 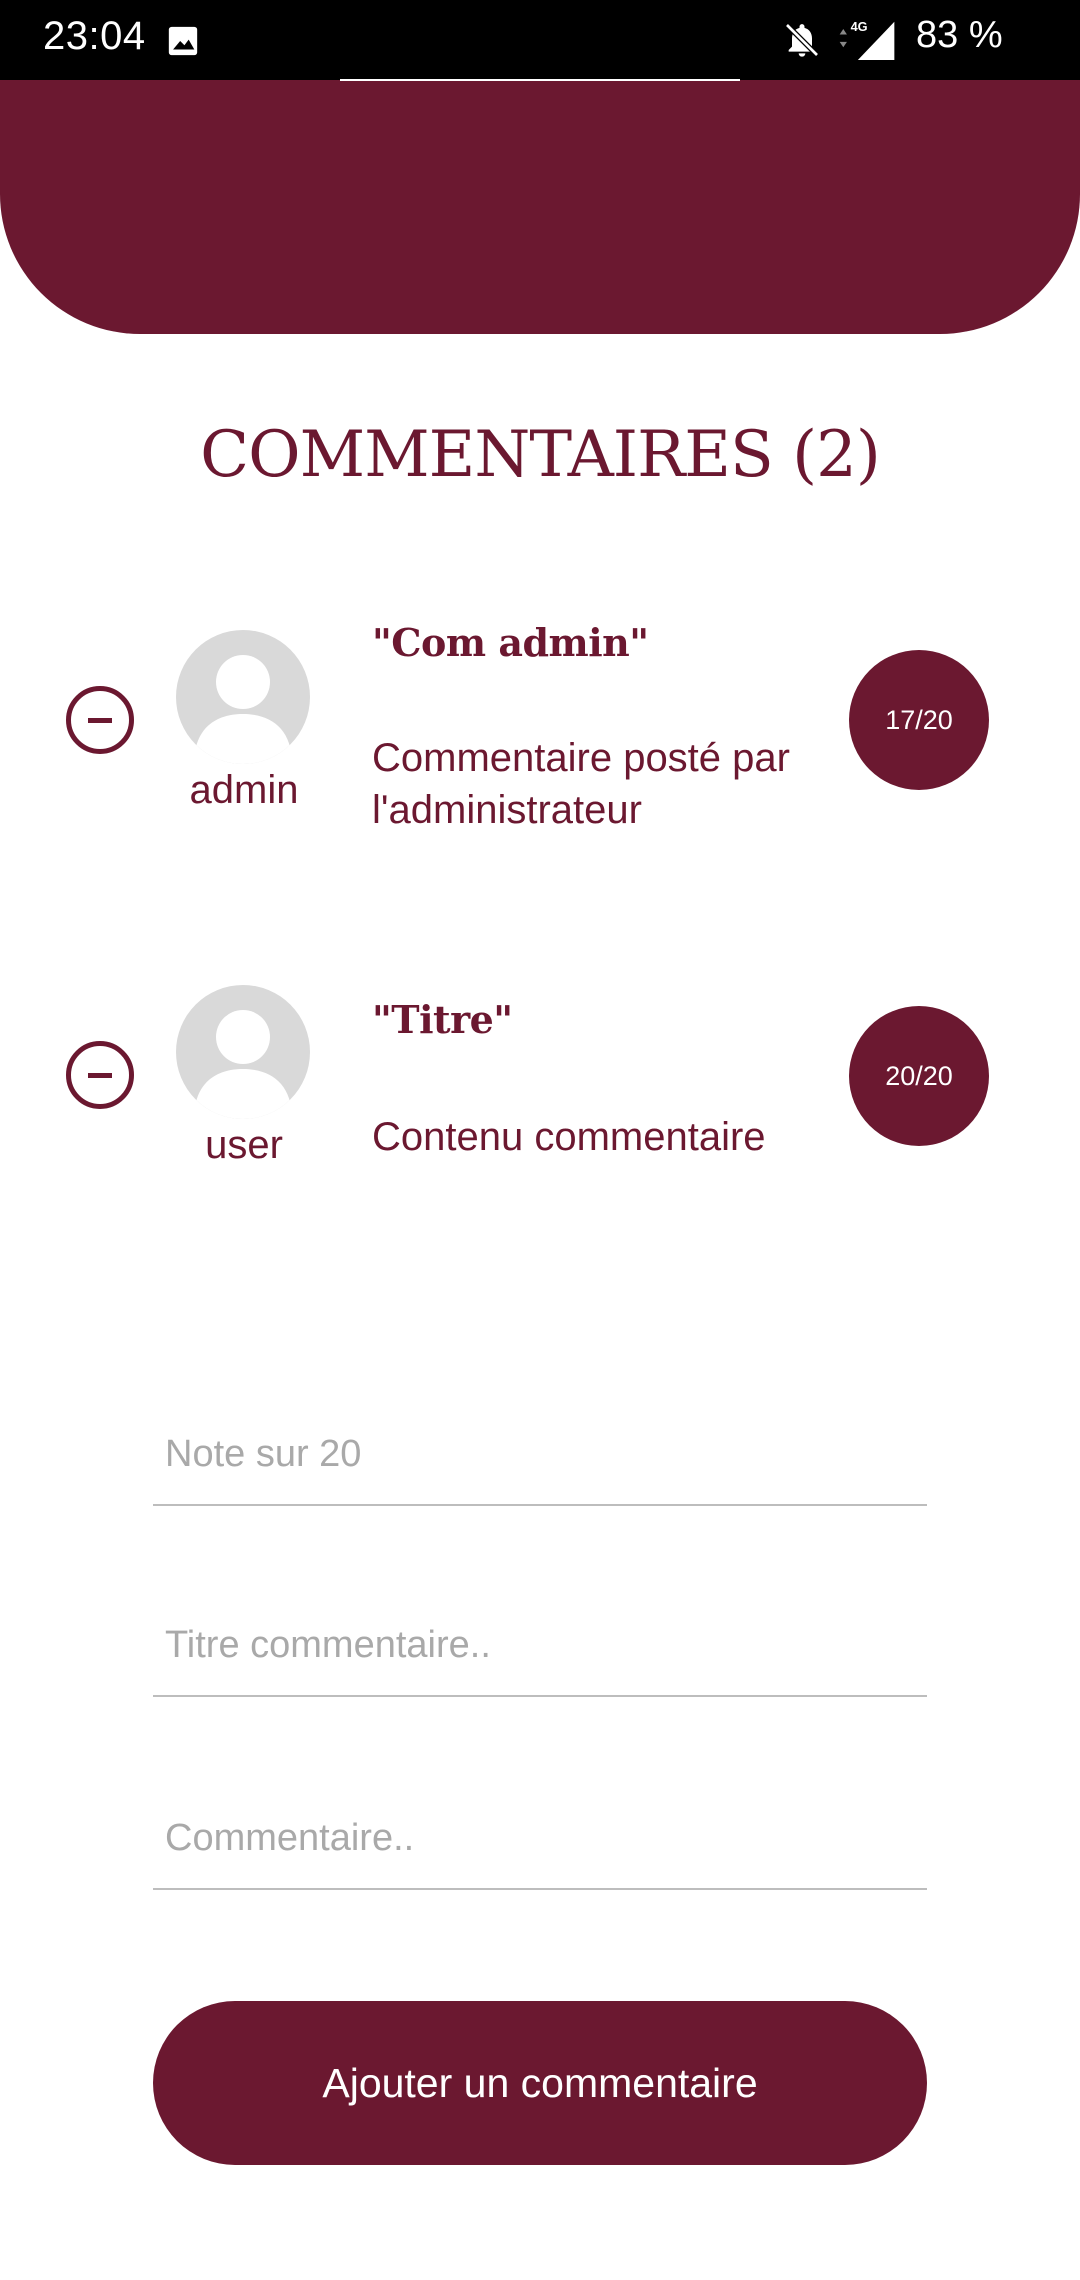 I want to click on comment-item: user "Titre" Contenu commentaire 20/20, so click(x=540, y=1090).